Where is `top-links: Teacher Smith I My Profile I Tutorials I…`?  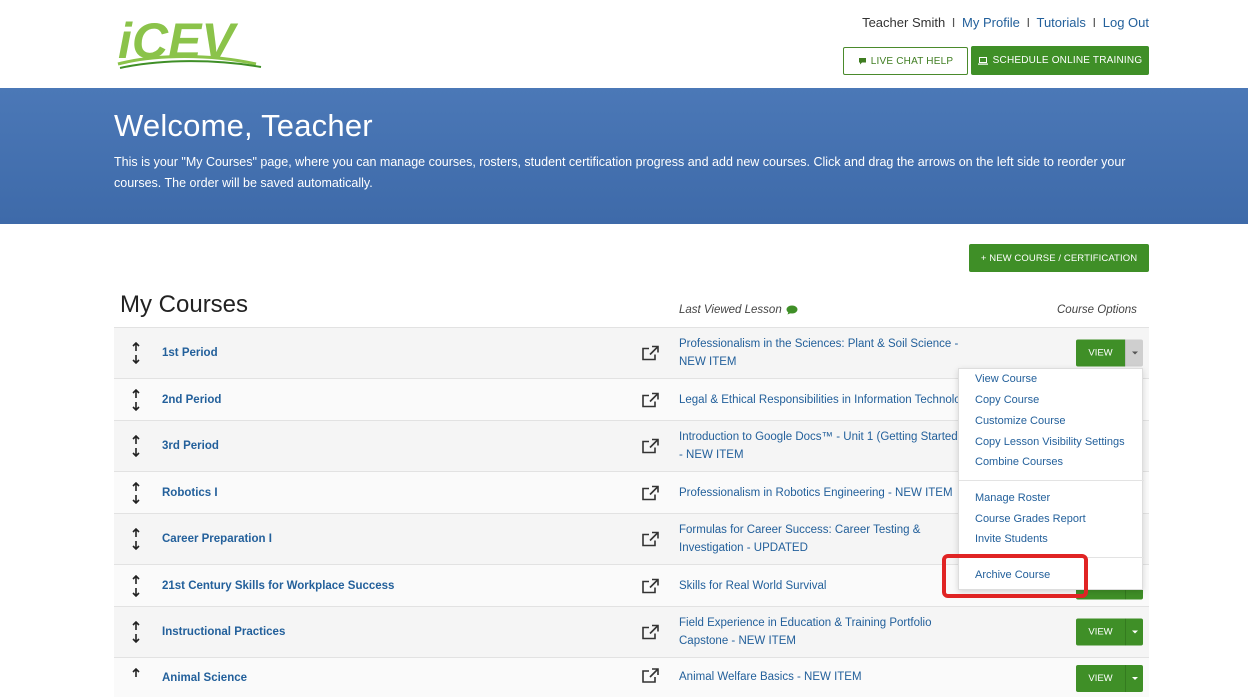 top-links: Teacher Smith I My Profile I Tutorials I… is located at coordinates (1005, 22).